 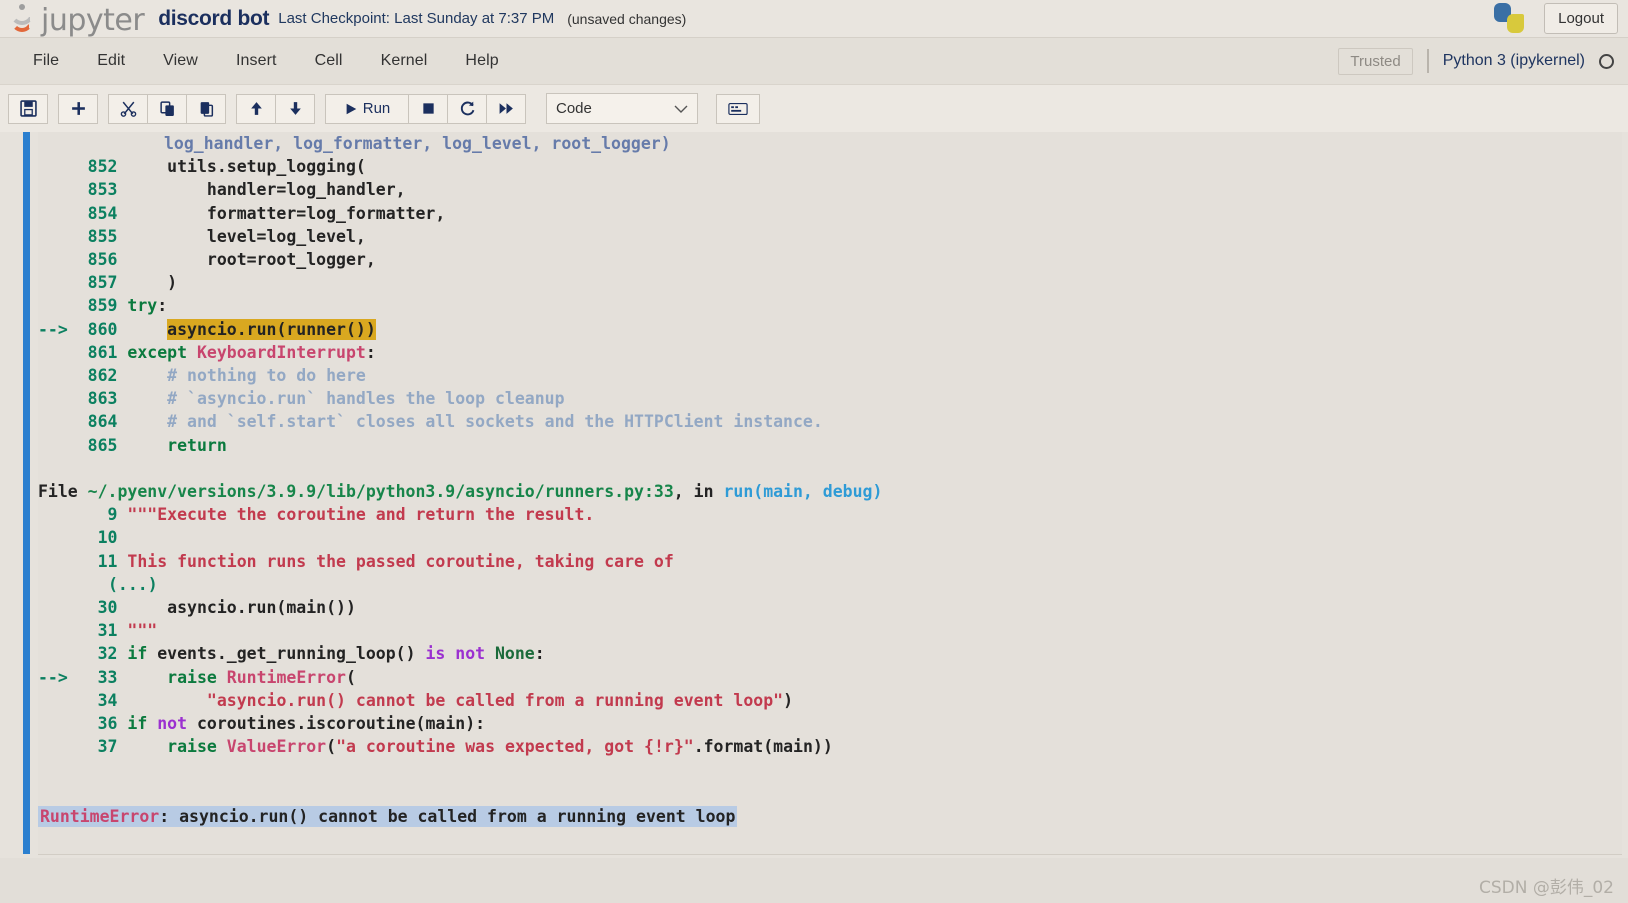 I want to click on kernel-idle-icon, so click(x=1606, y=61).